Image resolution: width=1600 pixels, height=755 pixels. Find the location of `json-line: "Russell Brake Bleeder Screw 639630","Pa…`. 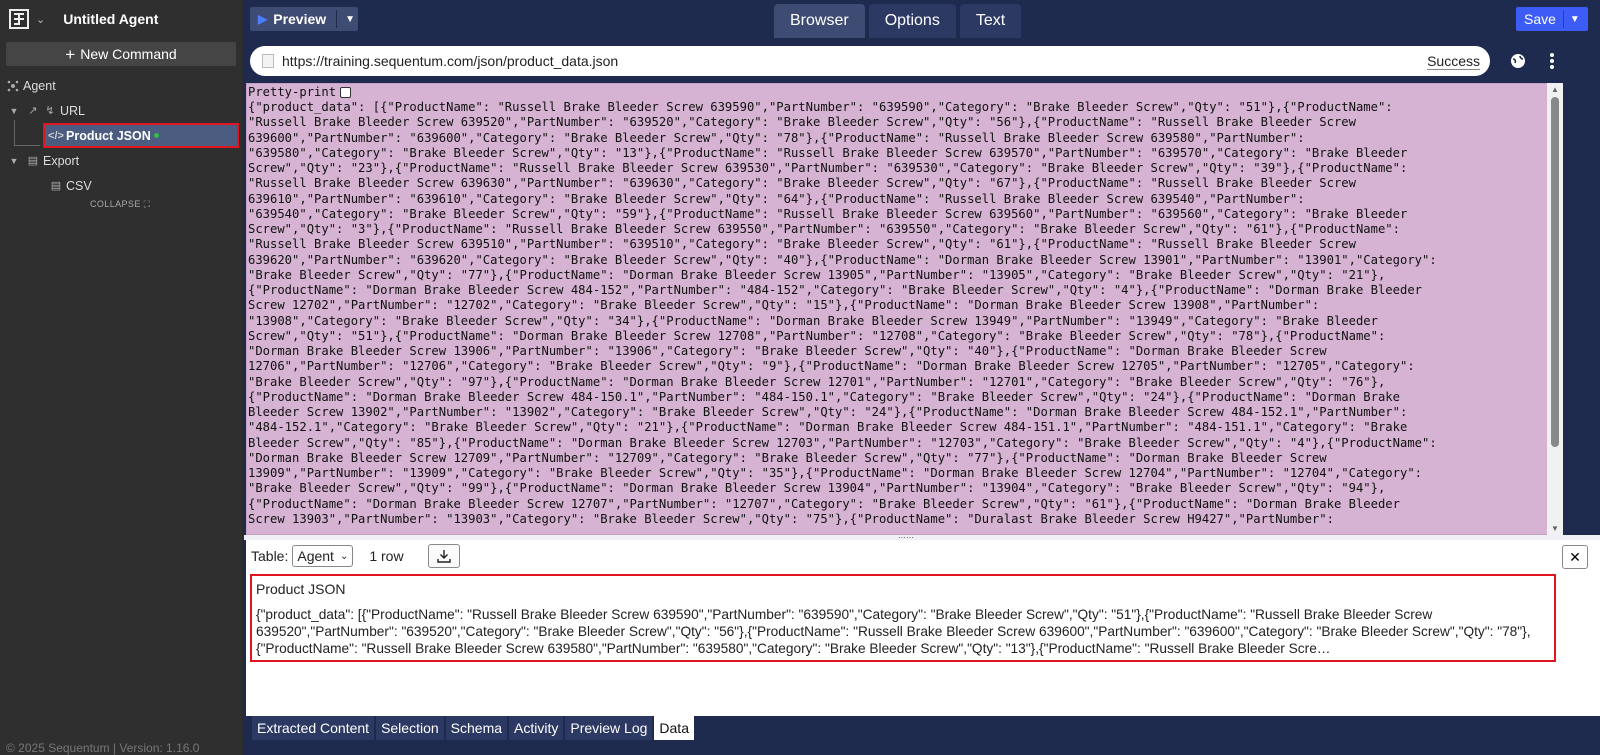

json-line: "Russell Brake Bleeder Screw 639630","Pa… is located at coordinates (802, 183).